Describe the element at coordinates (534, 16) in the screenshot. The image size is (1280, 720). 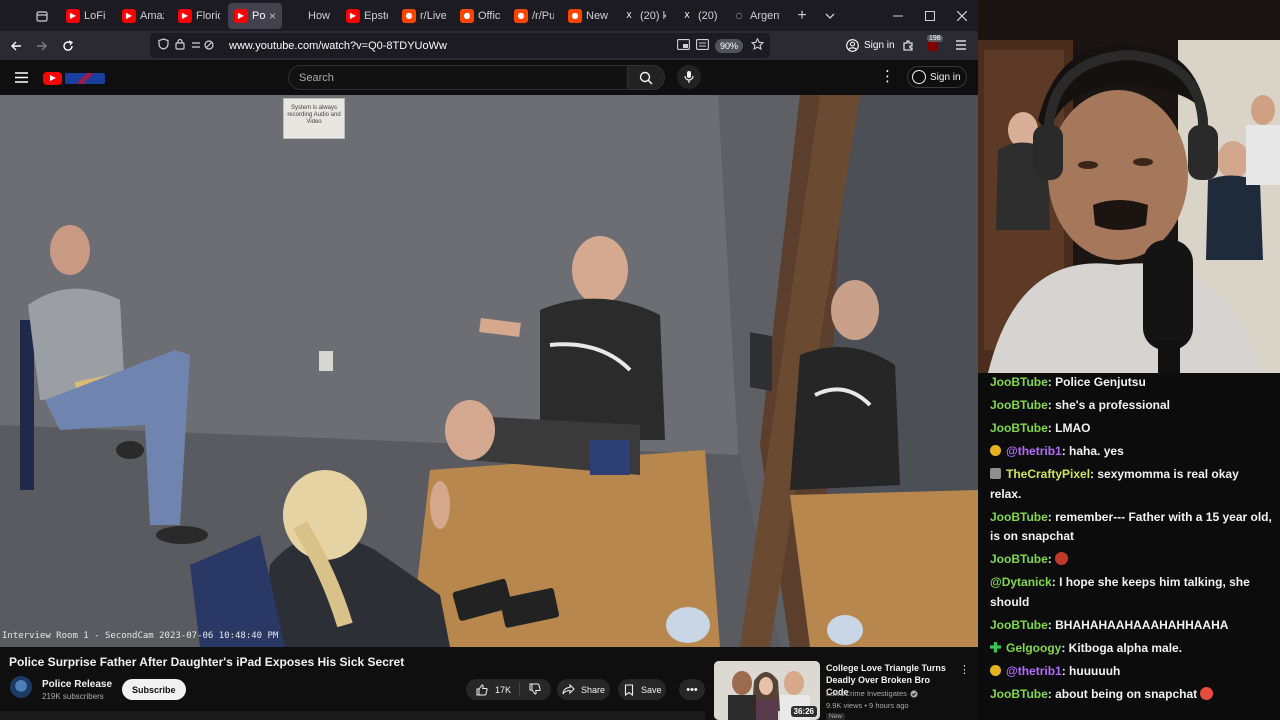
I see `browser-tab: ● /r/Publ` at that location.